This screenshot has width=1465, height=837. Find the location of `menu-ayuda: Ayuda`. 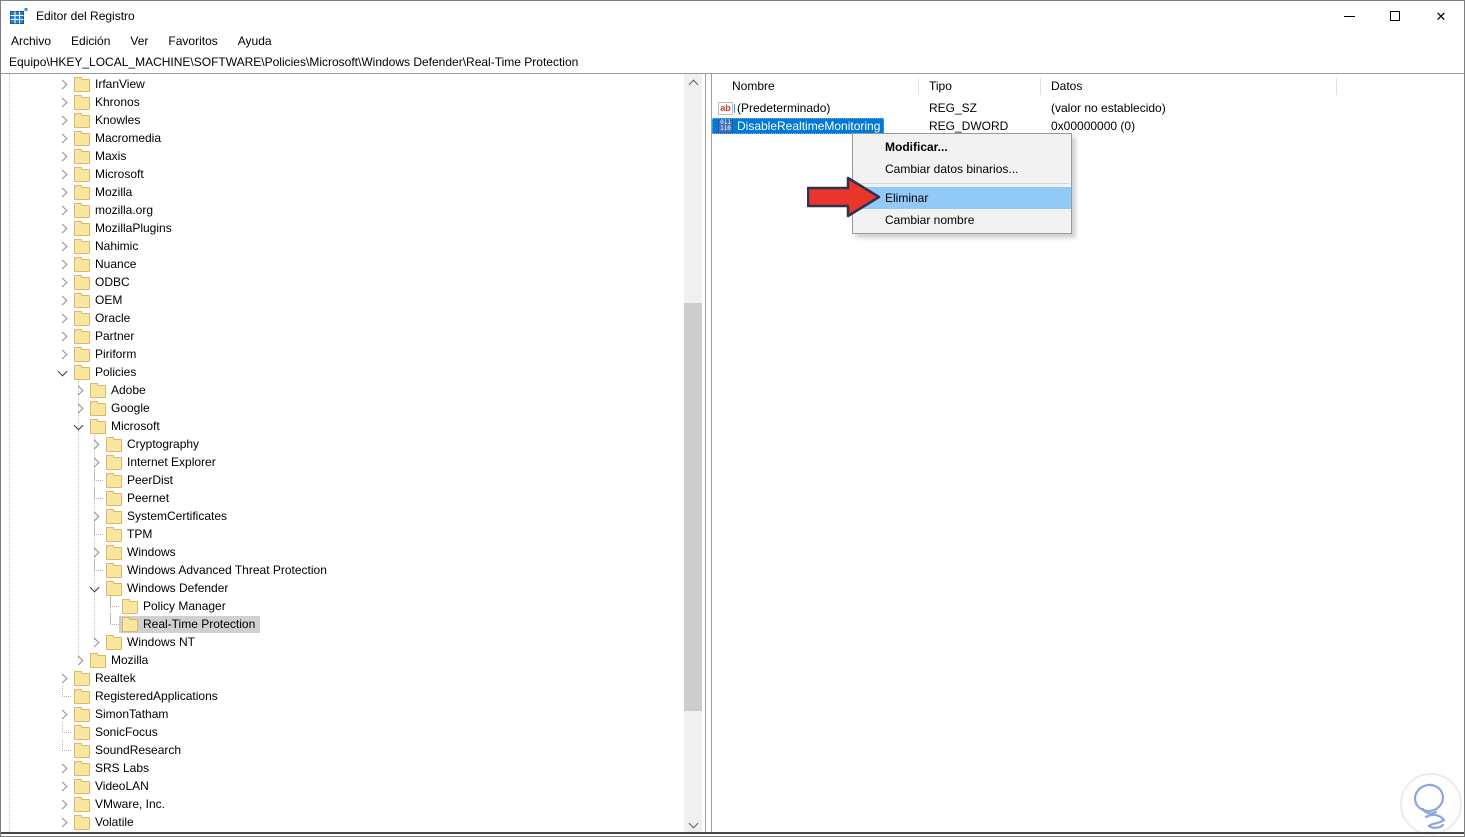

menu-ayuda: Ayuda is located at coordinates (255, 41).